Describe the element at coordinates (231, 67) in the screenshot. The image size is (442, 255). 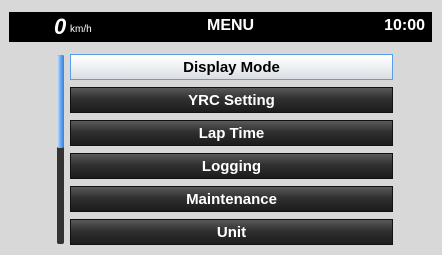
I see `menu-item-display-mode: Display Mode` at that location.